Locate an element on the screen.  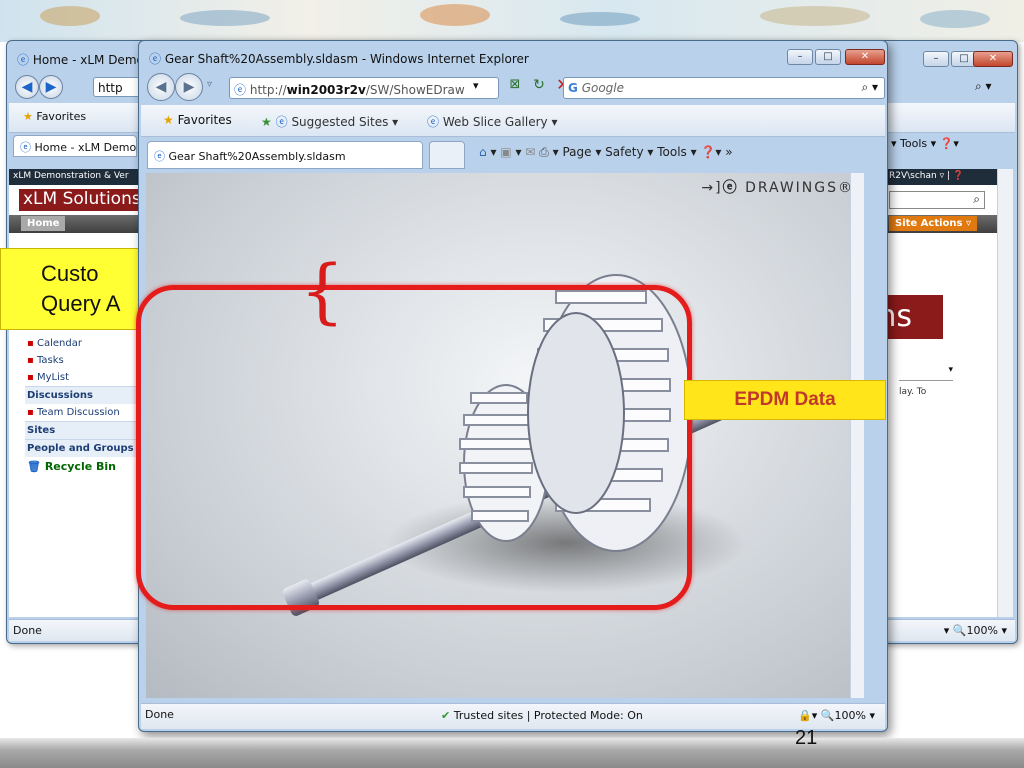
page-number: 21 is located at coordinates (806, 738).